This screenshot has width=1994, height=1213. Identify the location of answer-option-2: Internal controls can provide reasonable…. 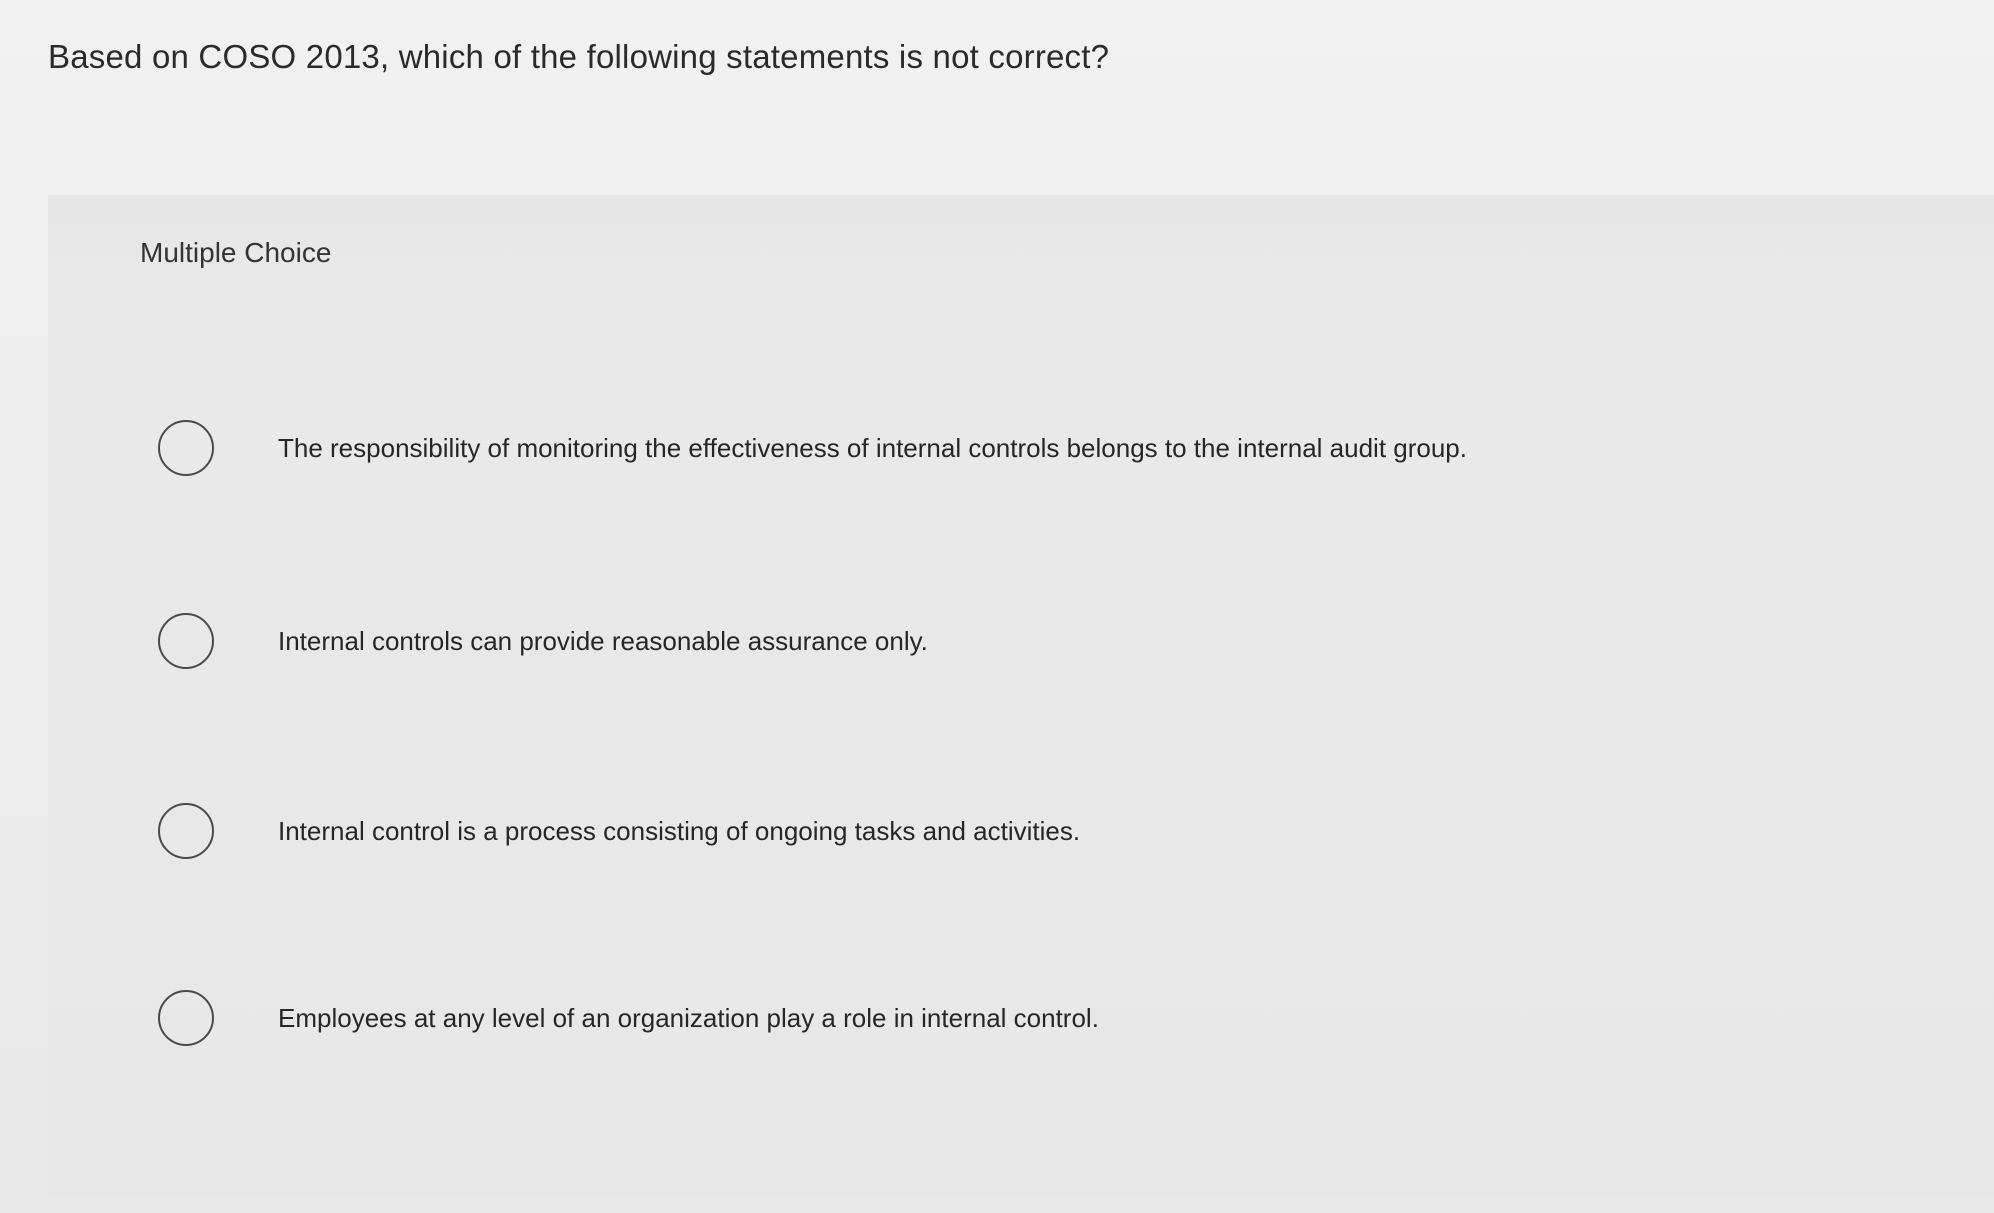
(543, 641).